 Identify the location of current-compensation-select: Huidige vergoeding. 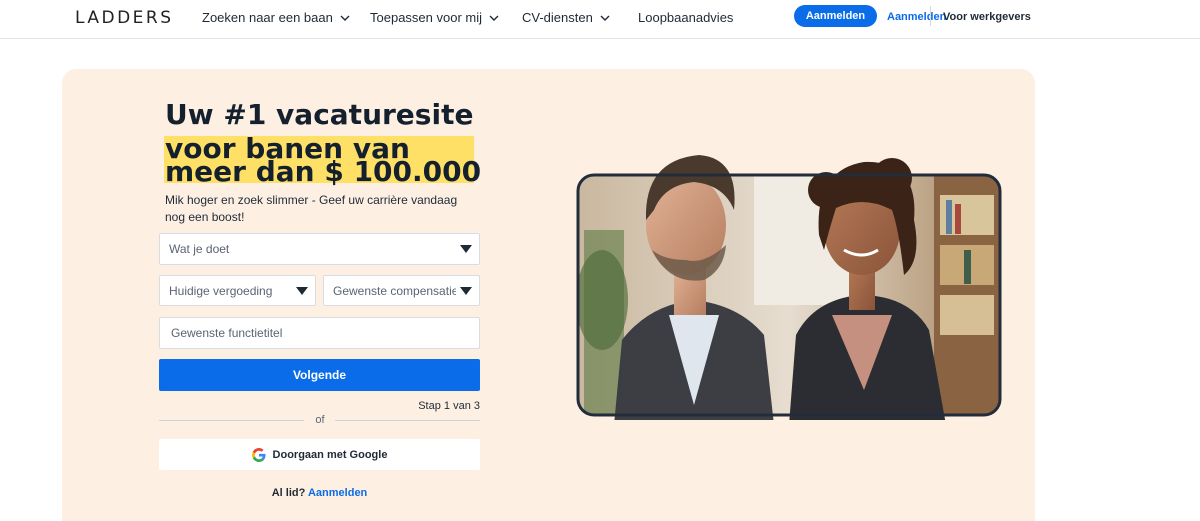
(237, 290).